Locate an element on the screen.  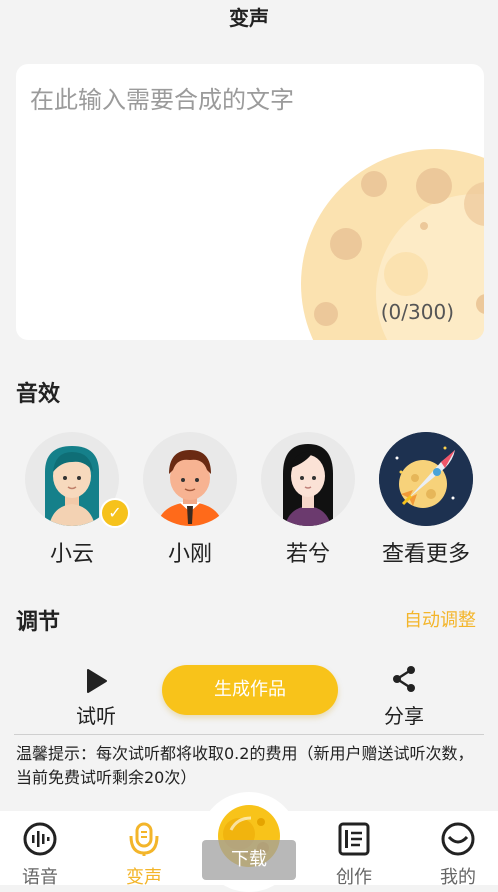
divider is located at coordinates (249, 734).